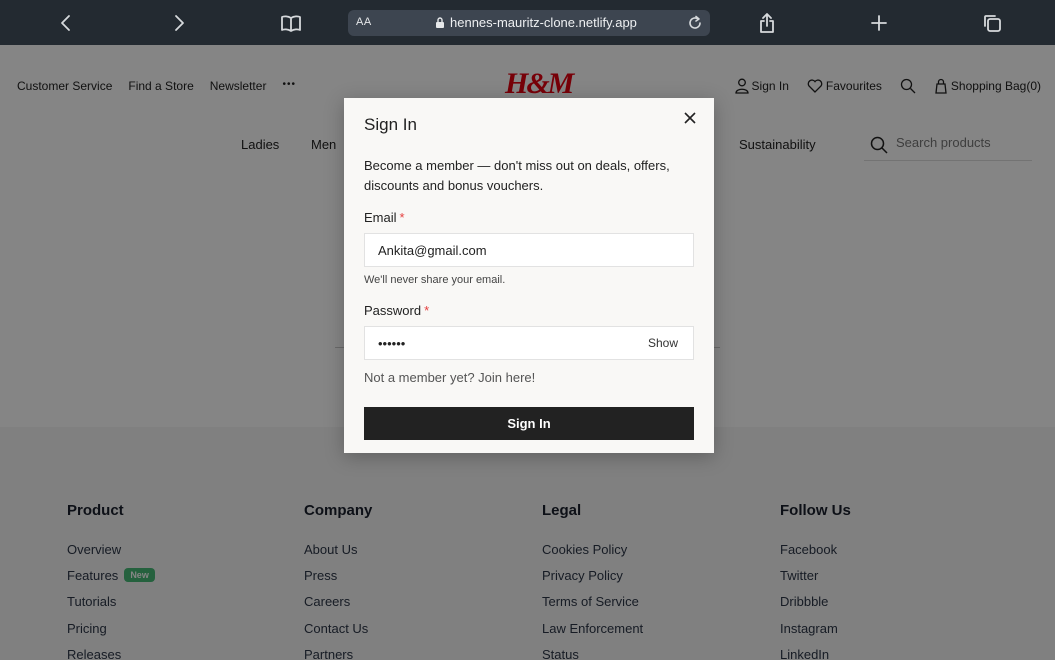 The image size is (1055, 660). I want to click on password-label-text: Password, so click(393, 310).